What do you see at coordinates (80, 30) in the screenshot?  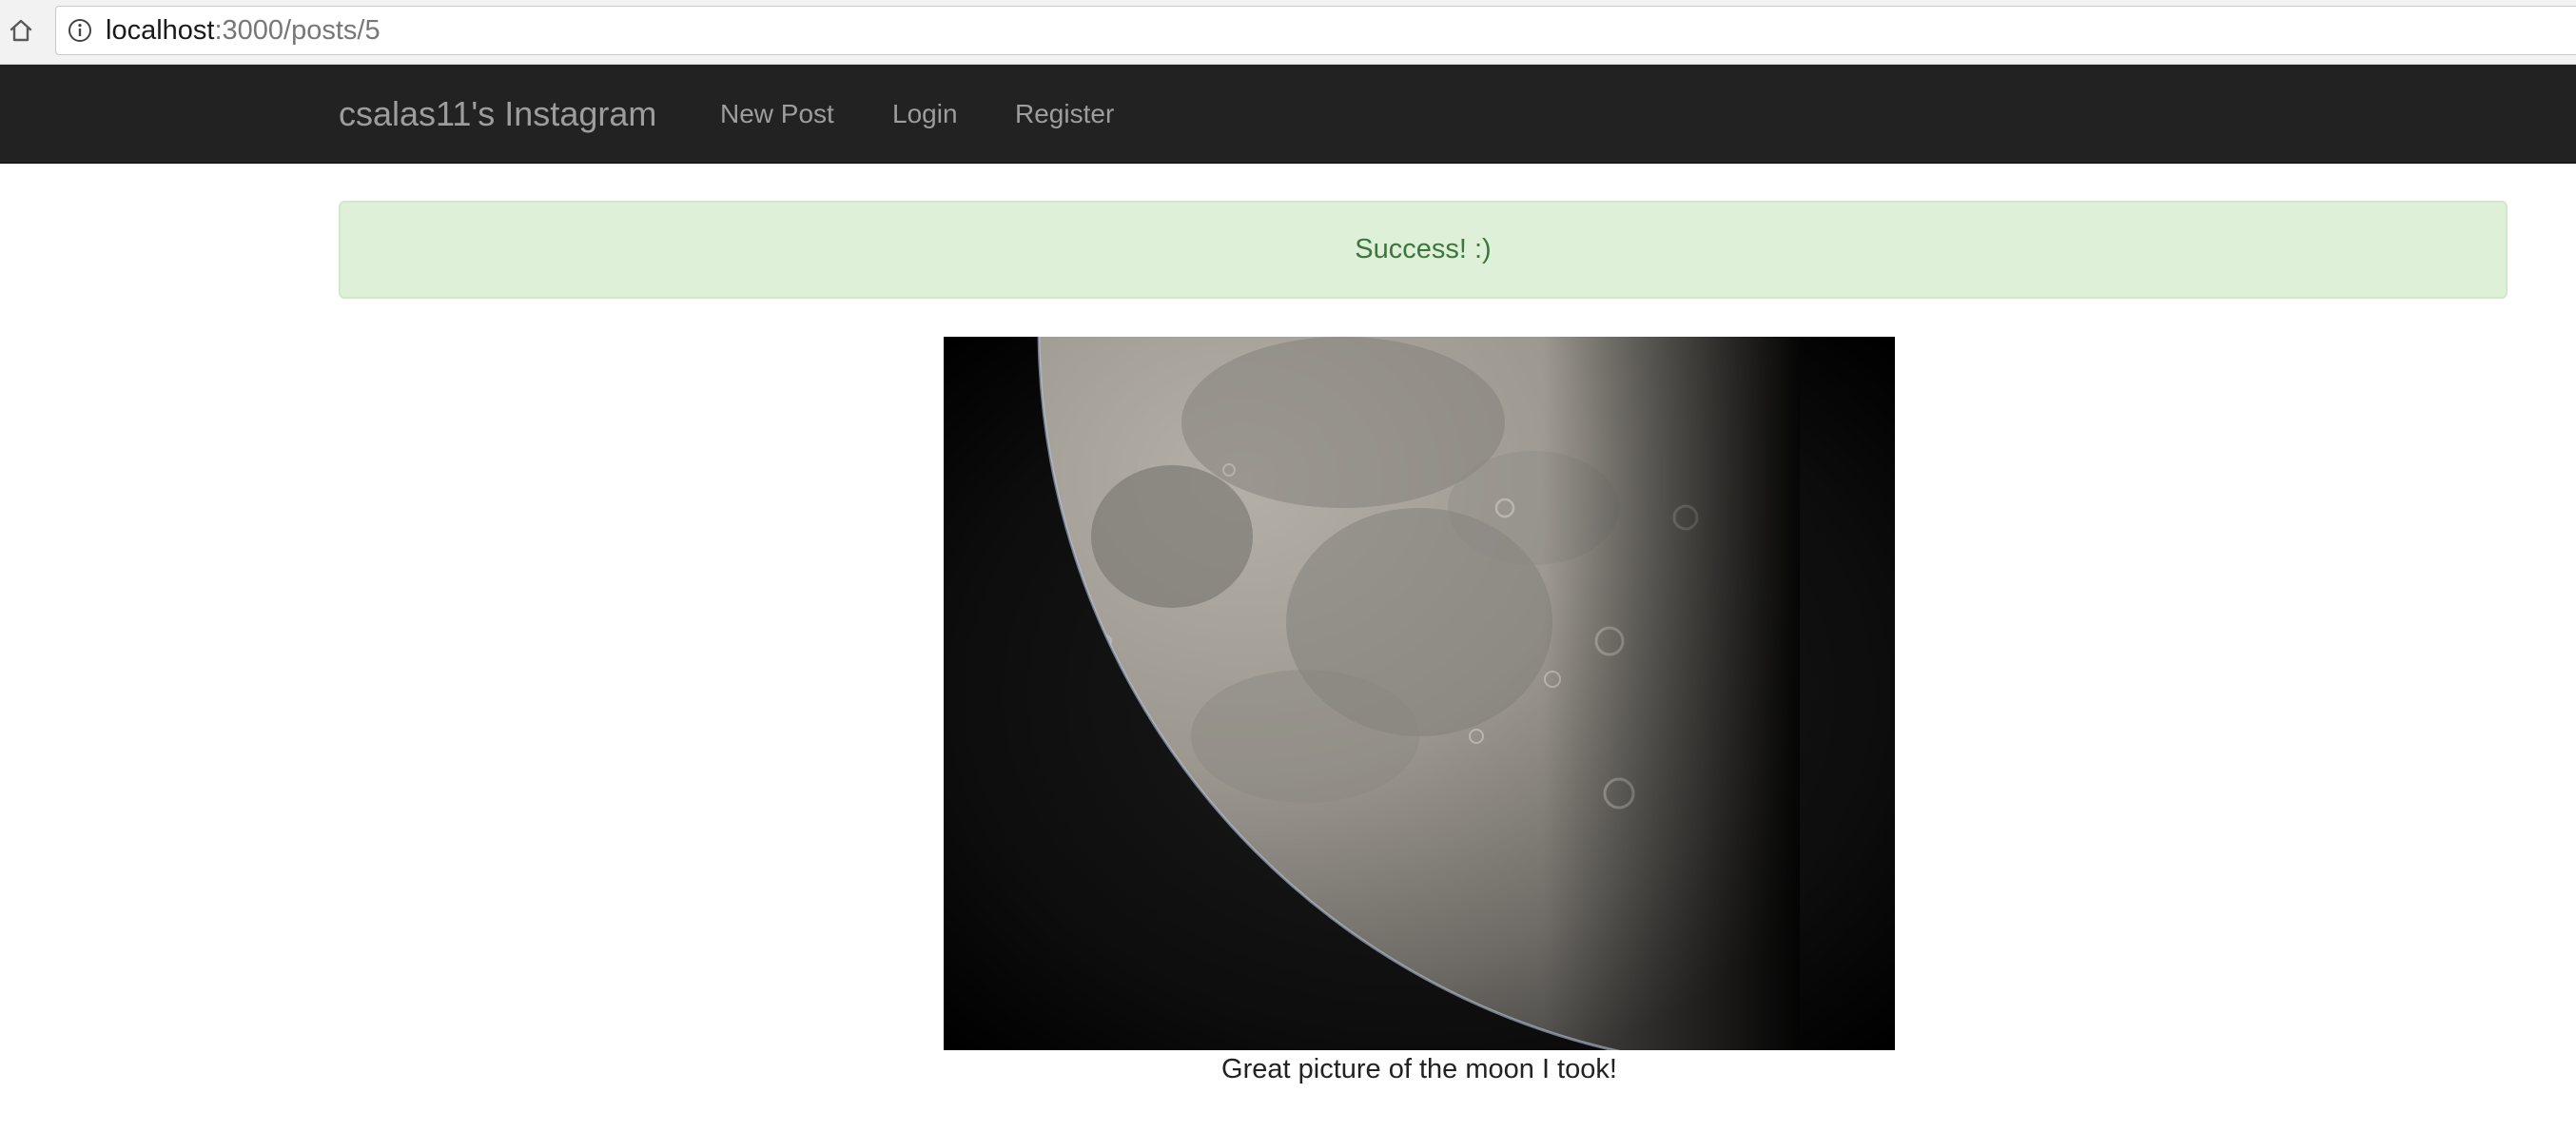 I see `info-icon` at bounding box center [80, 30].